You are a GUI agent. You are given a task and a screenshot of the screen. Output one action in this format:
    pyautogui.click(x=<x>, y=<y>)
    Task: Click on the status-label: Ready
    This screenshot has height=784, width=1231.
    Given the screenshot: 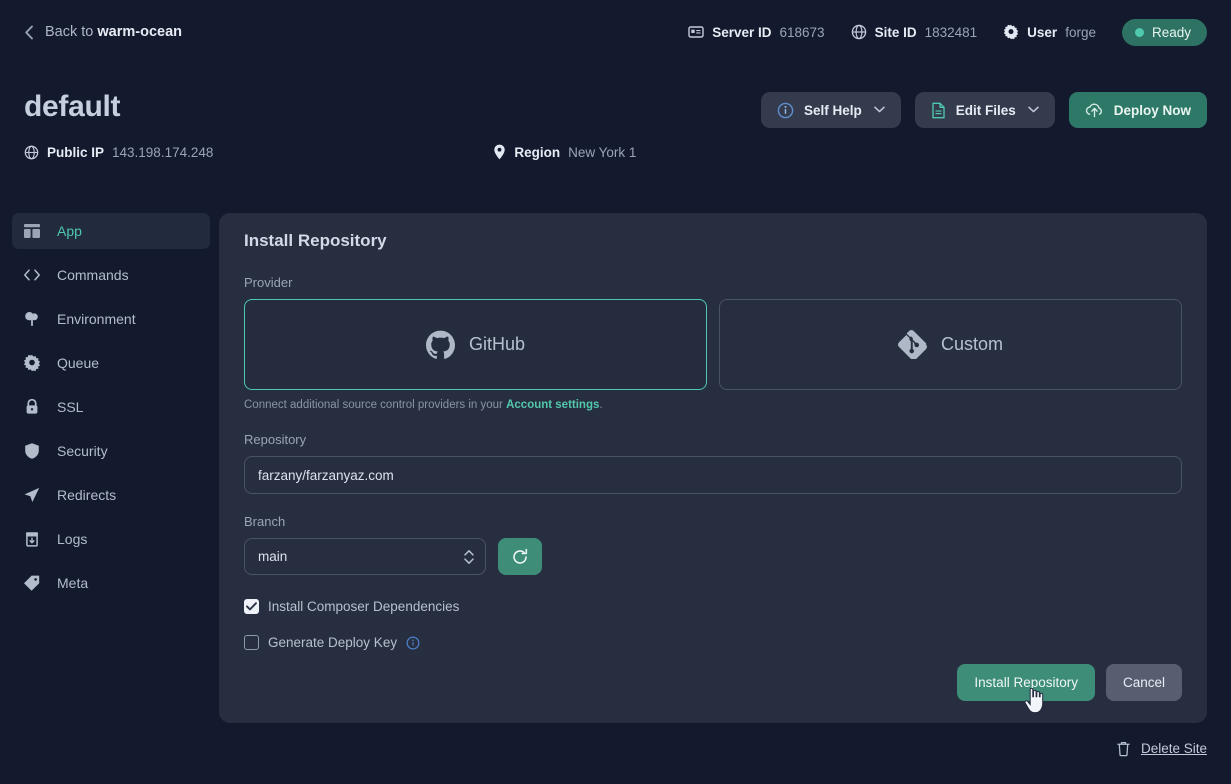 What is the action you would take?
    pyautogui.click(x=1171, y=32)
    